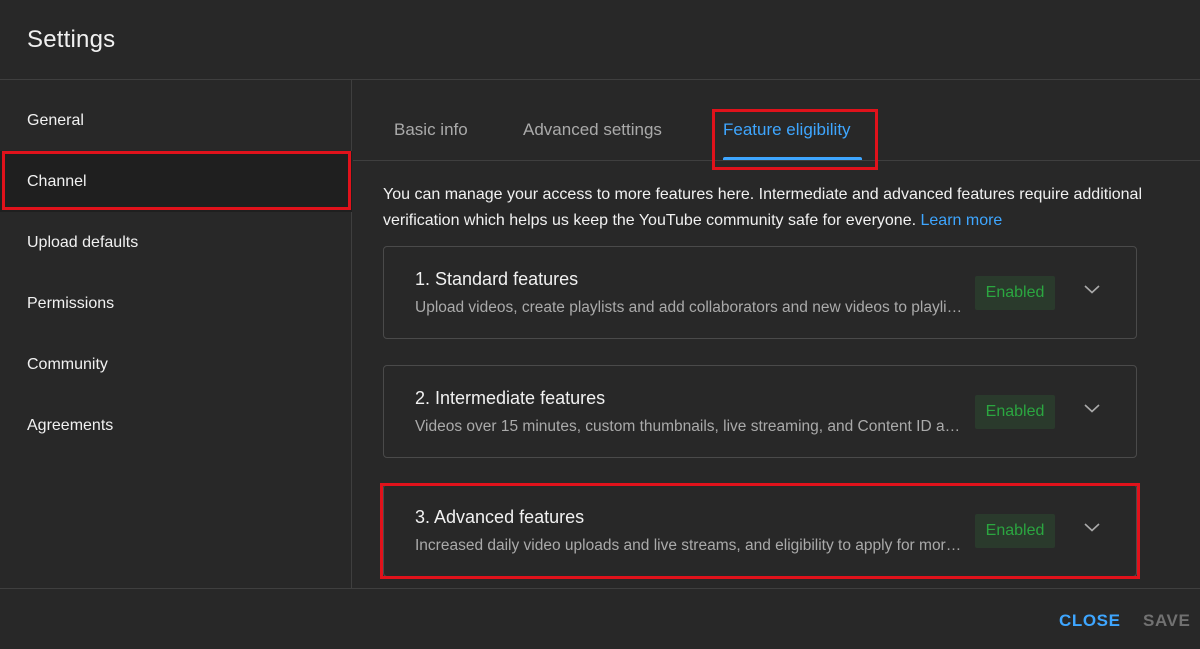 This screenshot has width=1200, height=649. I want to click on dialog-header: Settings, so click(600, 40).